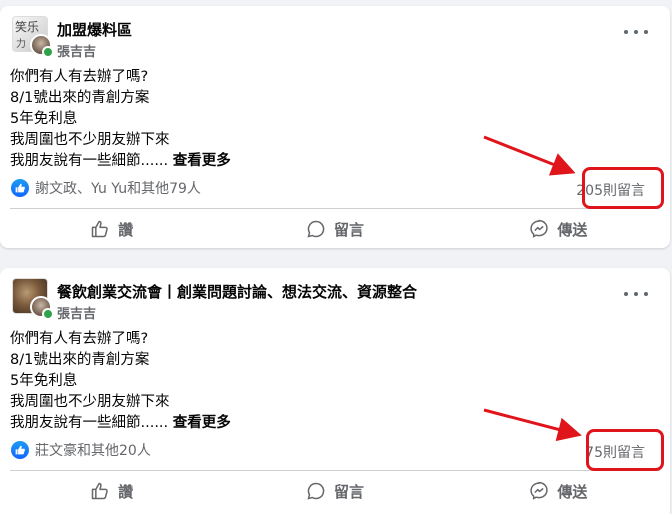 The width and height of the screenshot is (672, 514). I want to click on avatar-logo-text-2: 力, so click(21, 44).